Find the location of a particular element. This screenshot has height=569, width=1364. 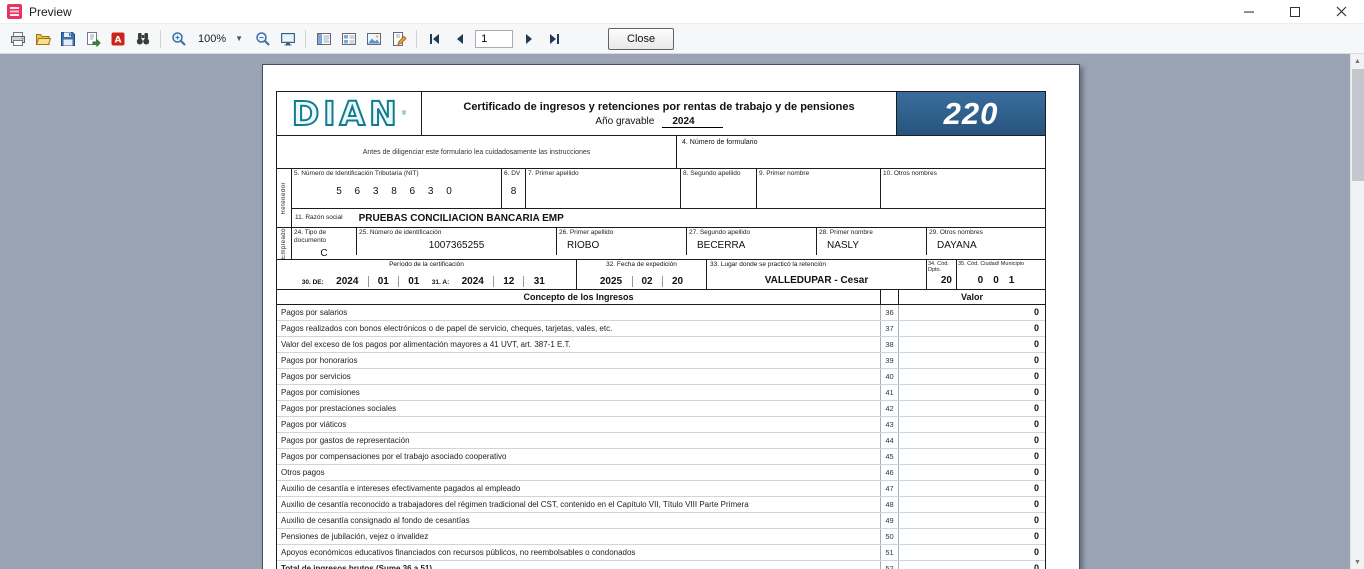

field-9-primer-nombre: 9. Primer nombre is located at coordinates (819, 188).